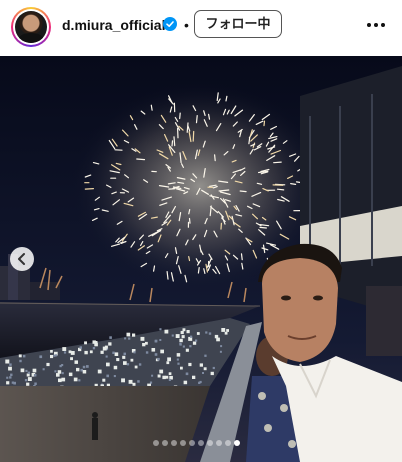 The width and height of the screenshot is (402, 462). I want to click on carousel-indicator, so click(196, 444).